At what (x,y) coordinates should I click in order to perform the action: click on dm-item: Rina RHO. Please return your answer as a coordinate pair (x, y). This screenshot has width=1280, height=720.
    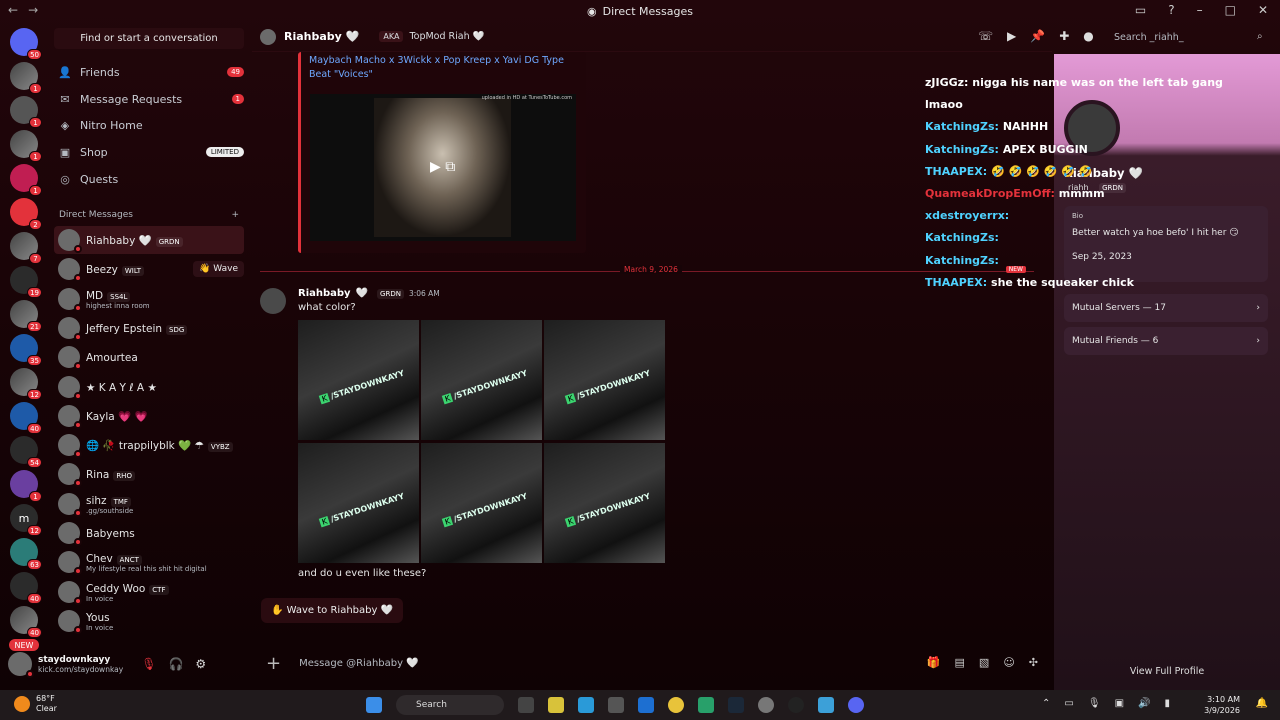
    Looking at the image, I should click on (149, 474).